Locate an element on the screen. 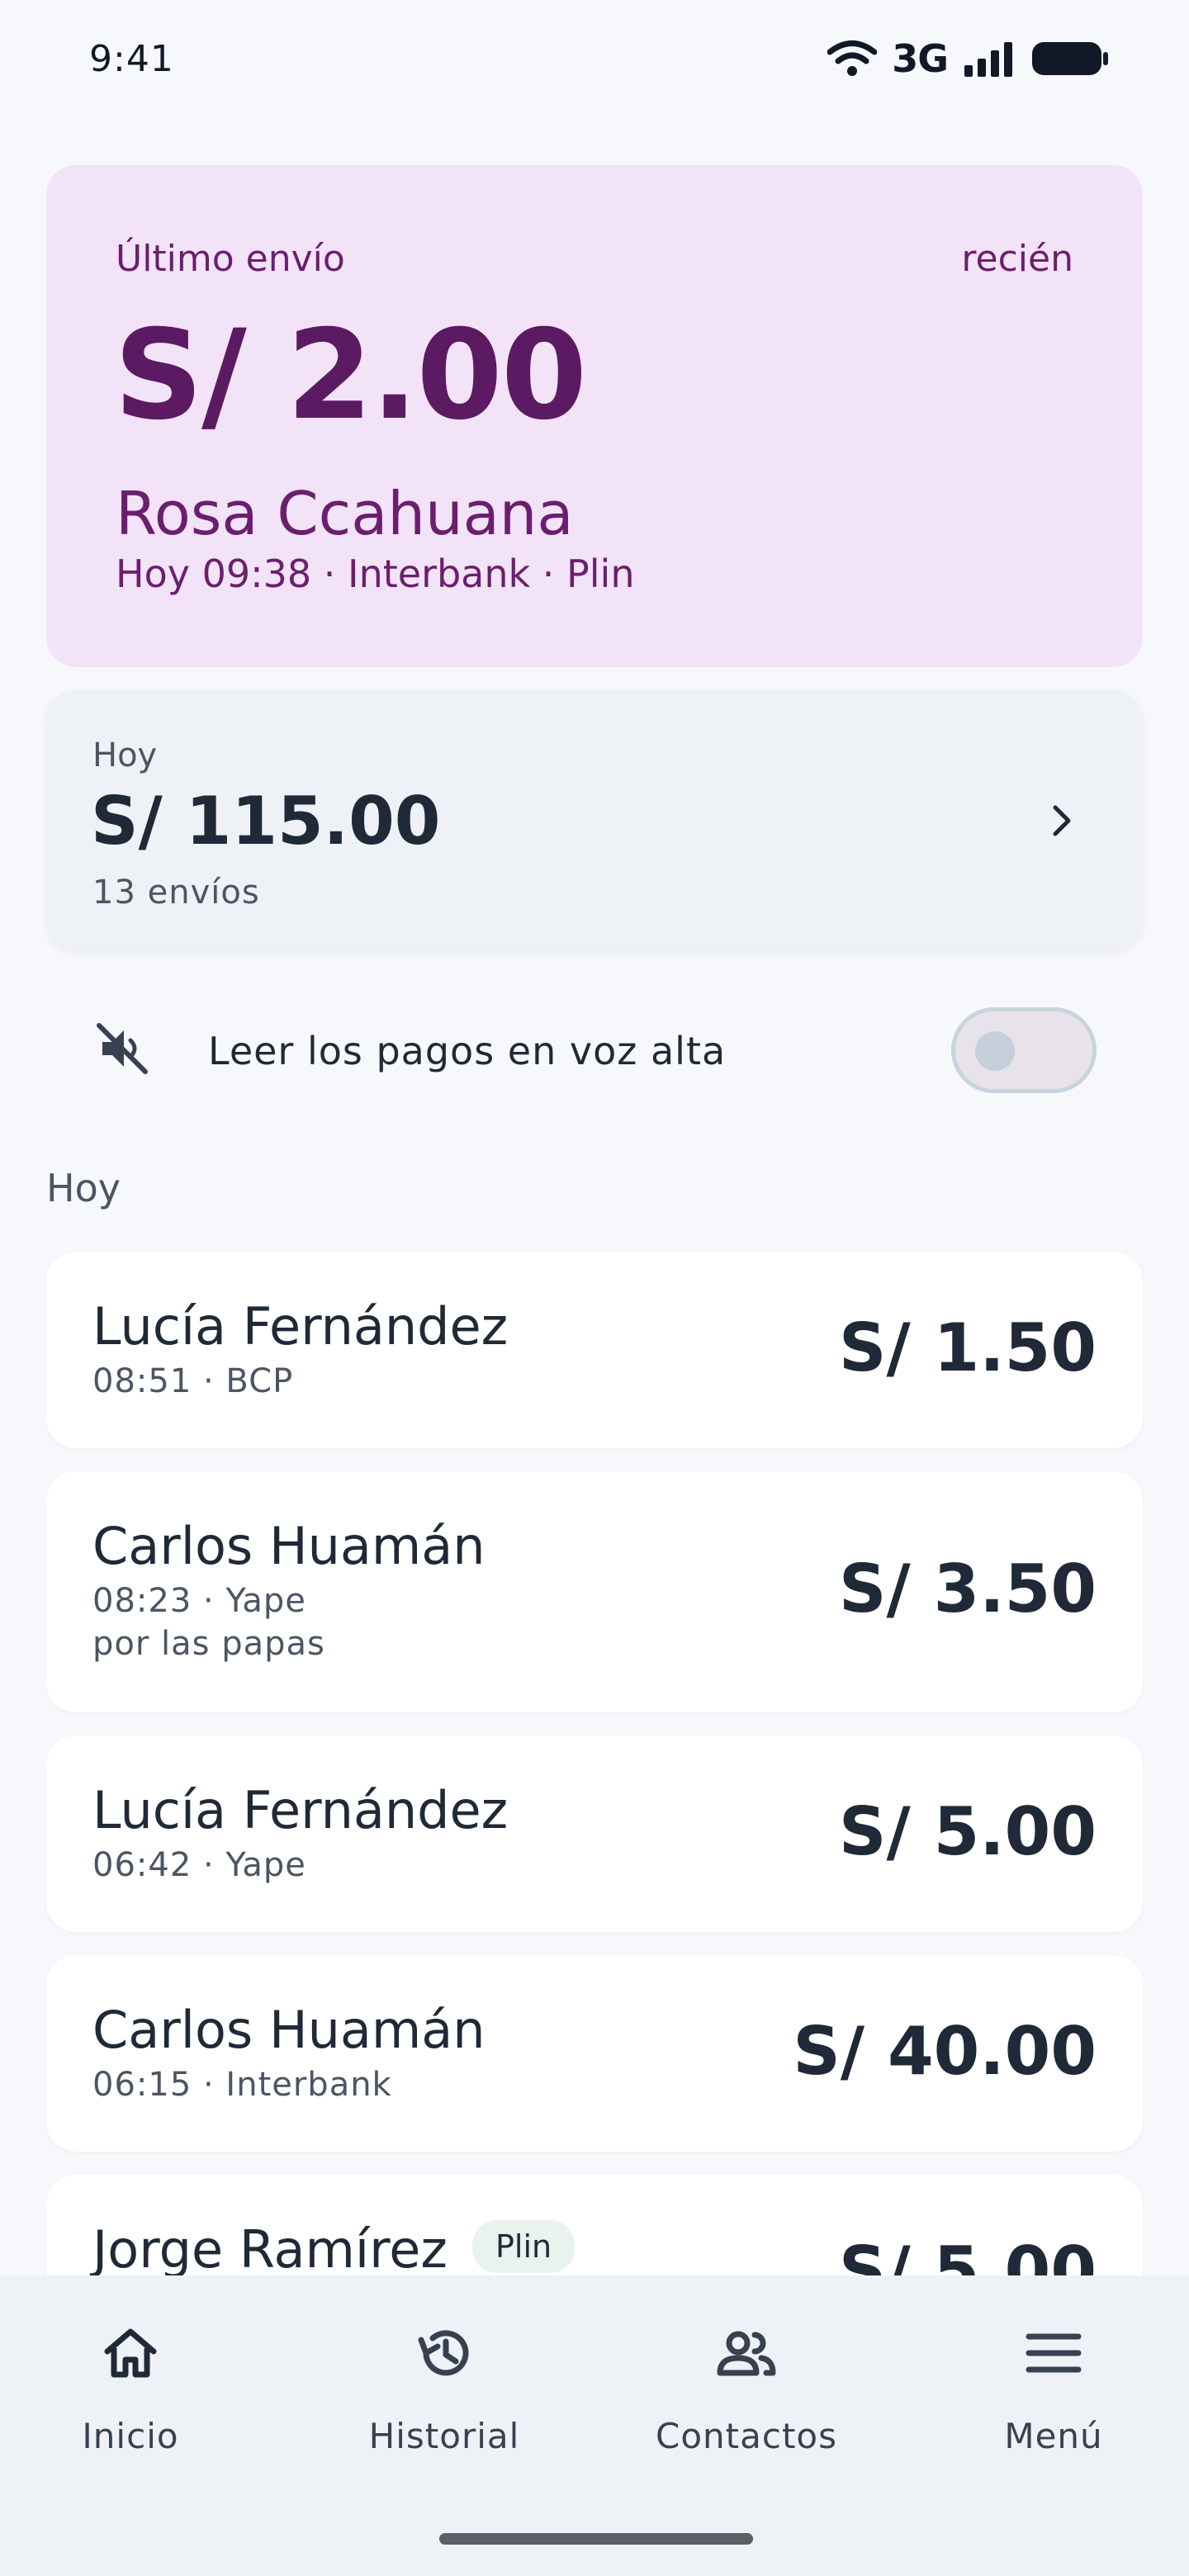 This screenshot has width=1189, height=2576. nav-label: Menú is located at coordinates (1053, 2436).